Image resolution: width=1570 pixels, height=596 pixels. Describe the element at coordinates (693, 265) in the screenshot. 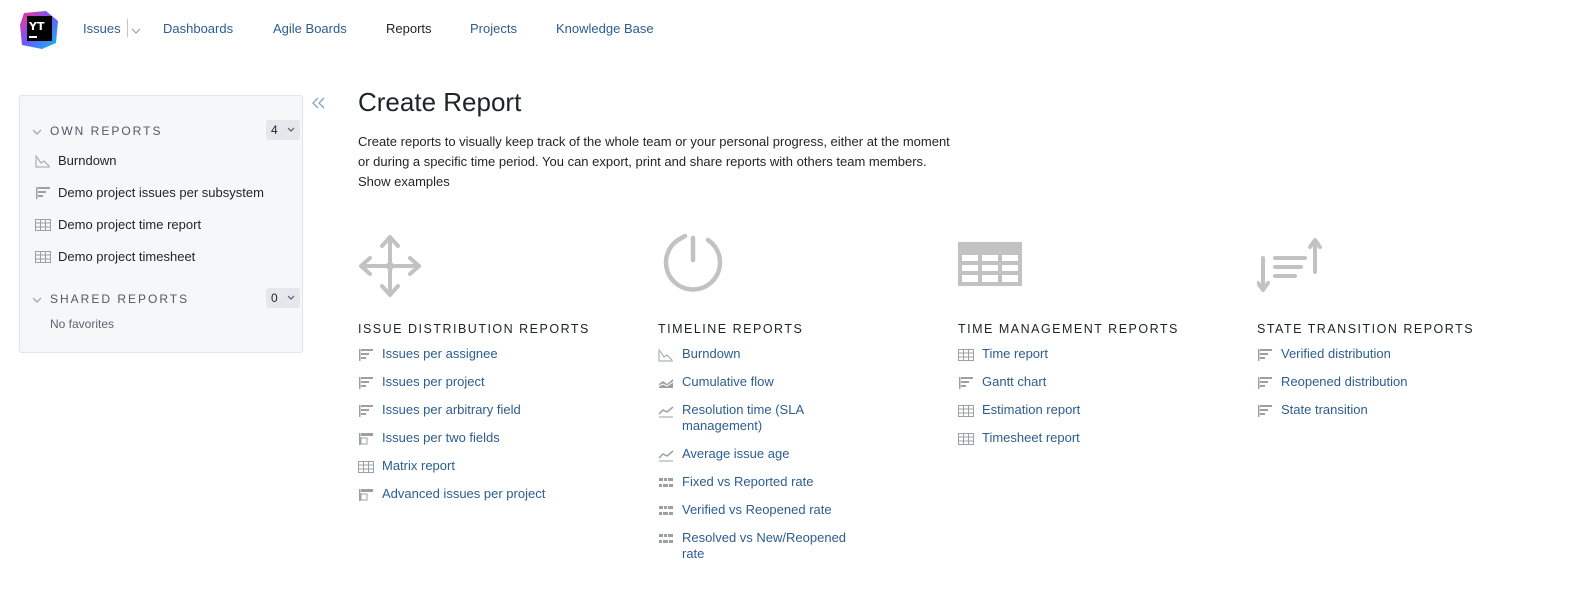

I see `timer-icon` at that location.